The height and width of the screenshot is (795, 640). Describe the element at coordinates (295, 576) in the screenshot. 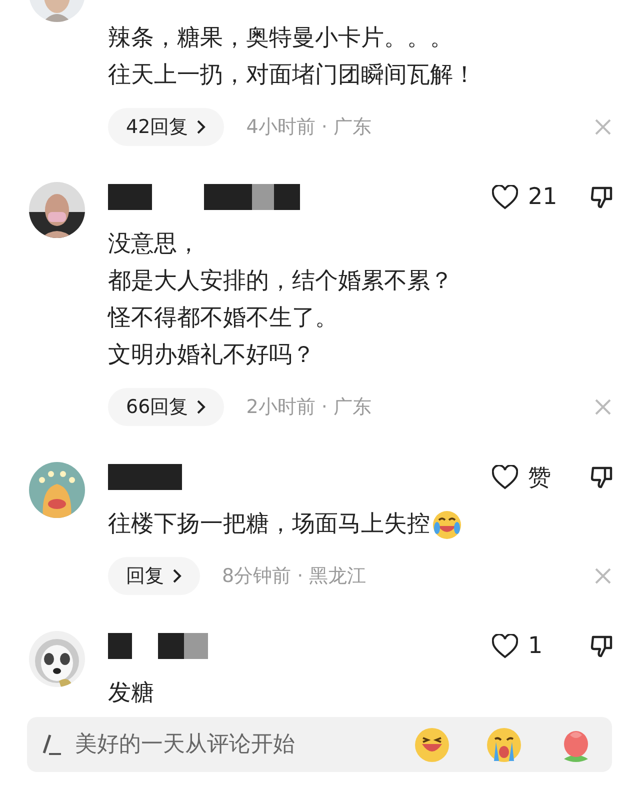

I see `comment-meta: 8分钟前 · 黑龙江` at that location.